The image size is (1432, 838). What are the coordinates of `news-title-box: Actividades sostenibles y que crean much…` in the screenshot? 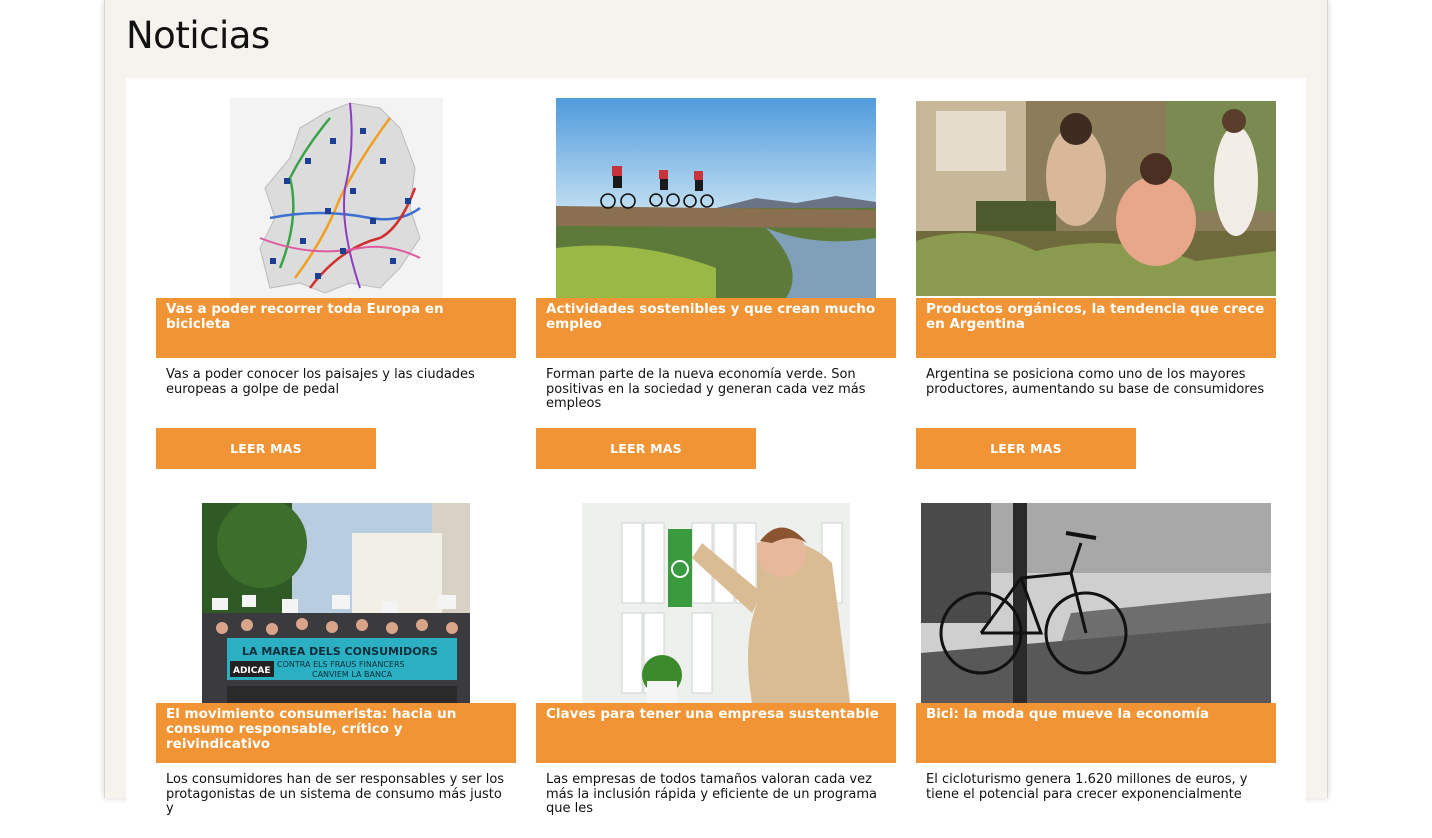 It's located at (716, 328).